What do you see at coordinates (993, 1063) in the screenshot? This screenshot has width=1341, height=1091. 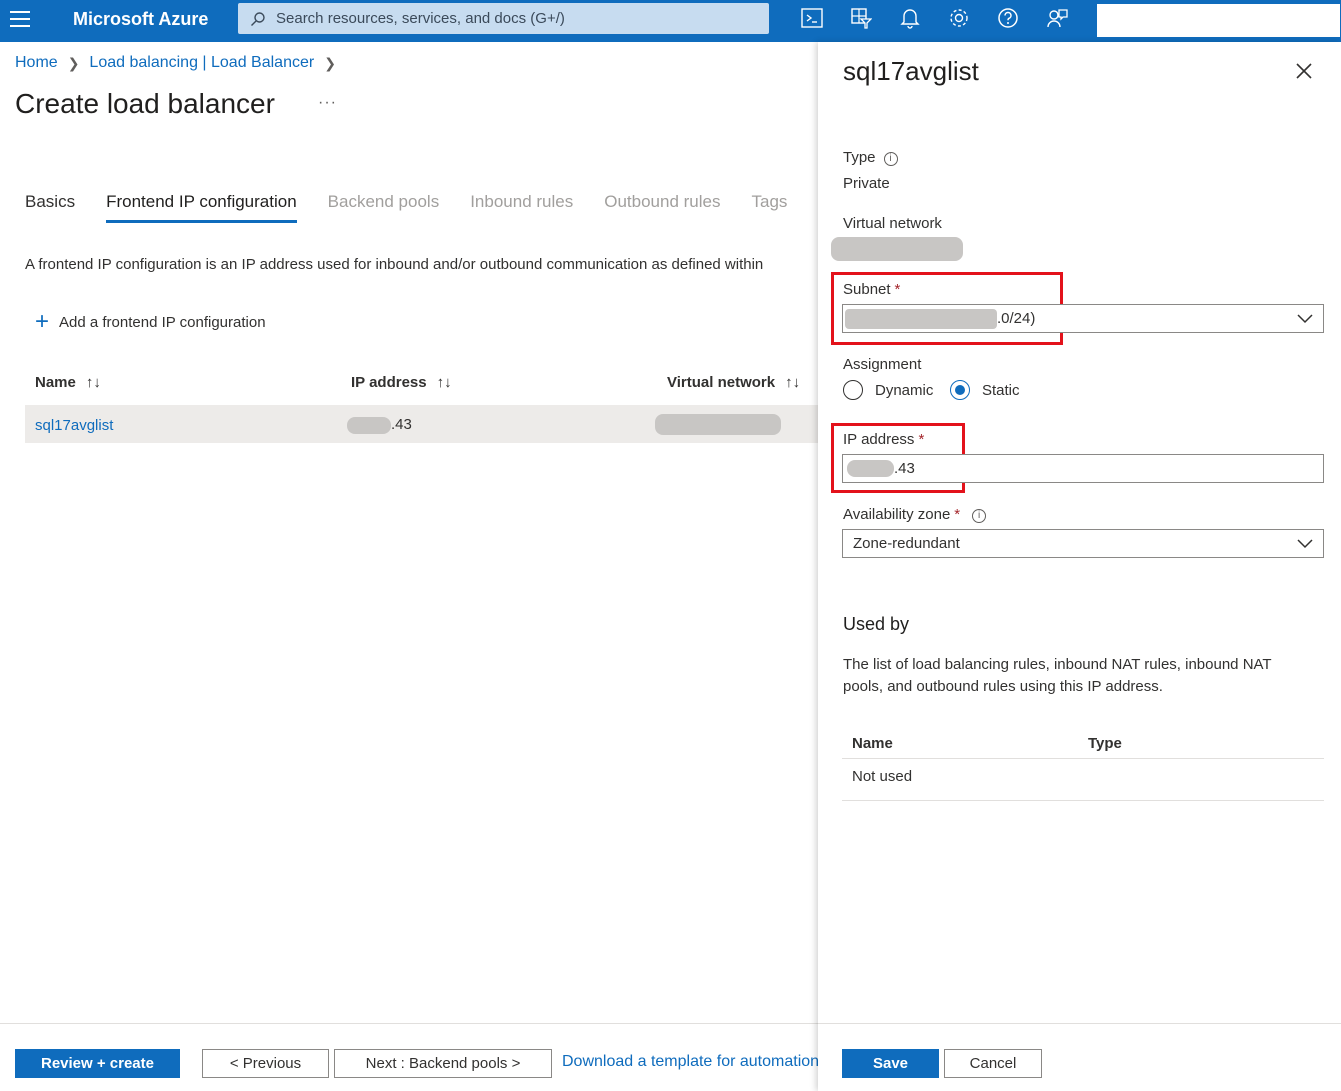 I see `cancel-button: Cancel` at bounding box center [993, 1063].